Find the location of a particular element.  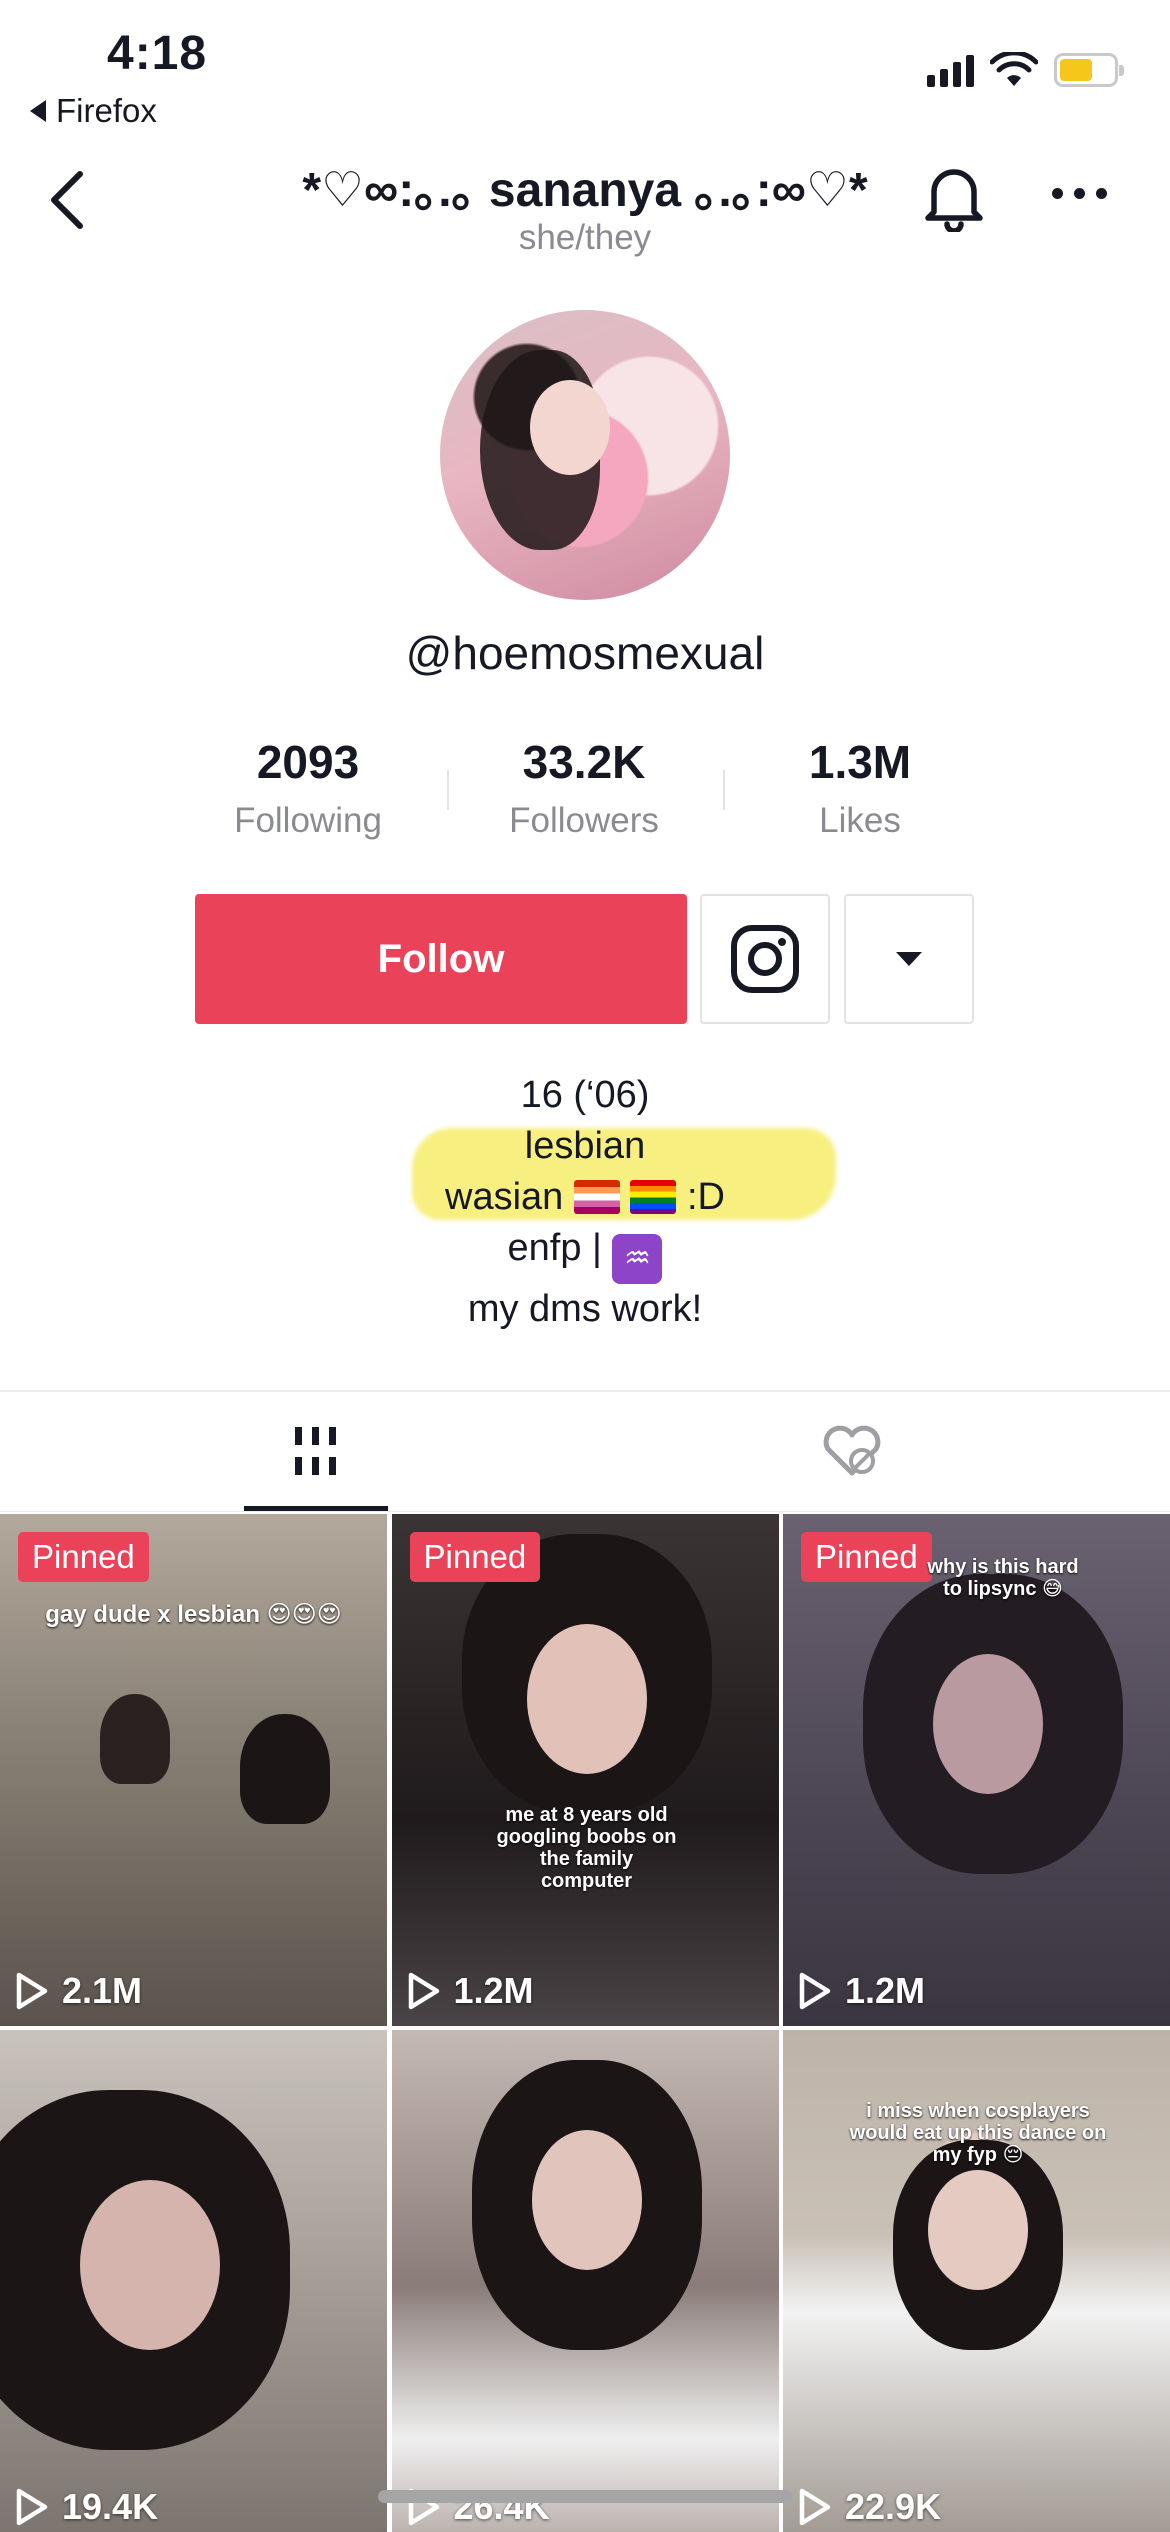

video-tile: 26.4K is located at coordinates (585, 2281).